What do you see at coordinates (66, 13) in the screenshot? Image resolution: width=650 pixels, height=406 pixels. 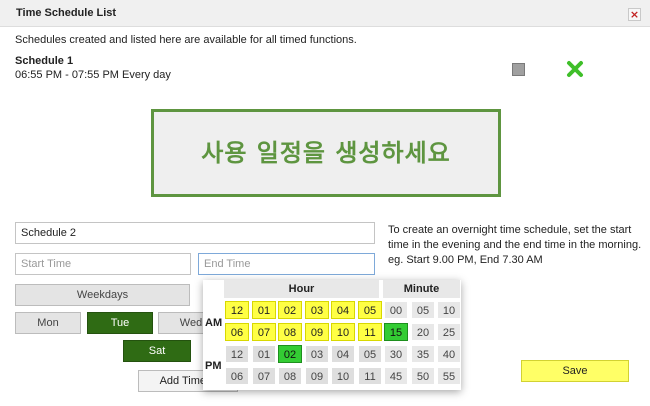 I see `dialog-title: Time Schedule List` at bounding box center [66, 13].